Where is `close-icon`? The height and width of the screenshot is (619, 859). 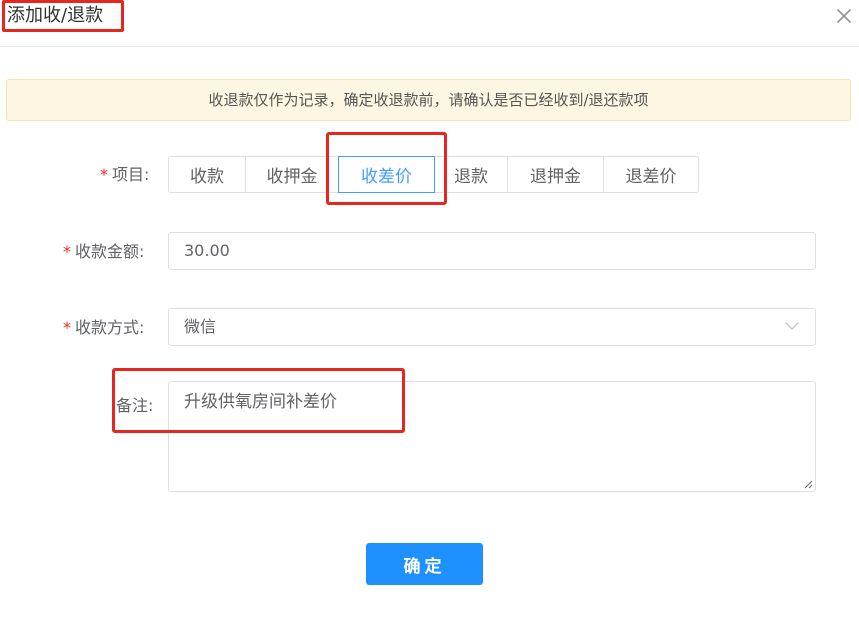
close-icon is located at coordinates (844, 16).